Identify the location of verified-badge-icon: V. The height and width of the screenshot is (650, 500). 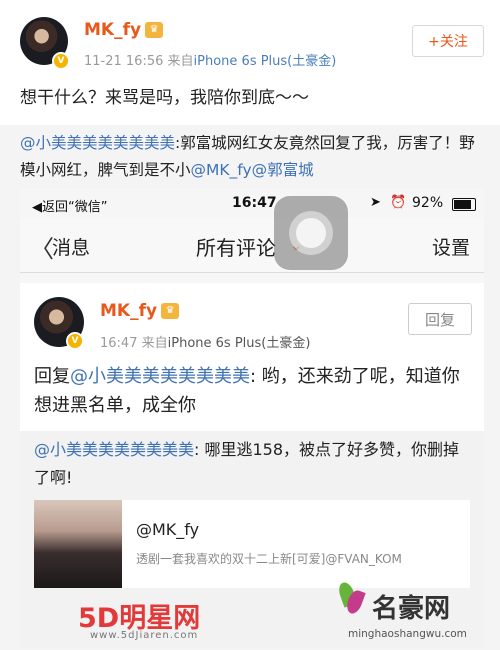
(61, 61).